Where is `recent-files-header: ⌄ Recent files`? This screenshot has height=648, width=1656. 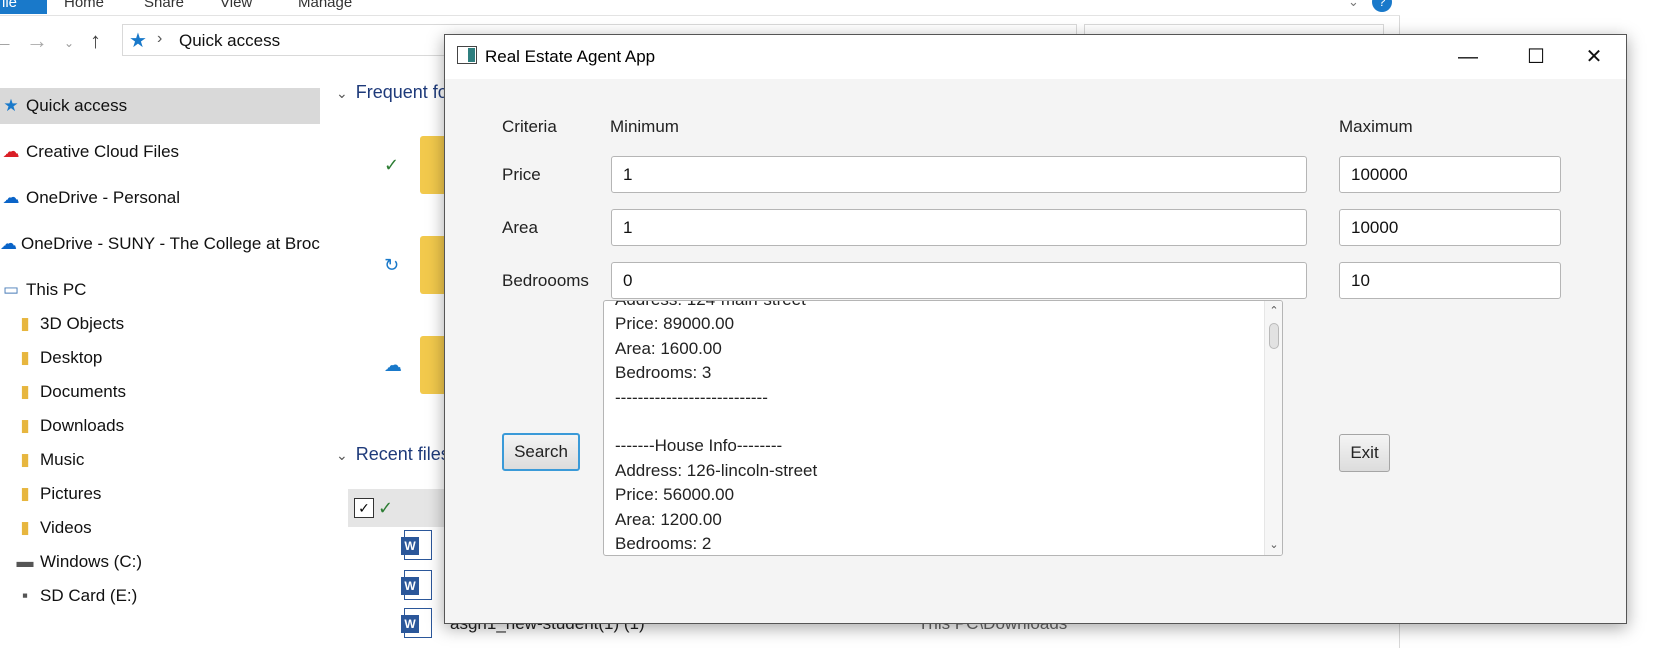
recent-files-header: ⌄ Recent files is located at coordinates (393, 454).